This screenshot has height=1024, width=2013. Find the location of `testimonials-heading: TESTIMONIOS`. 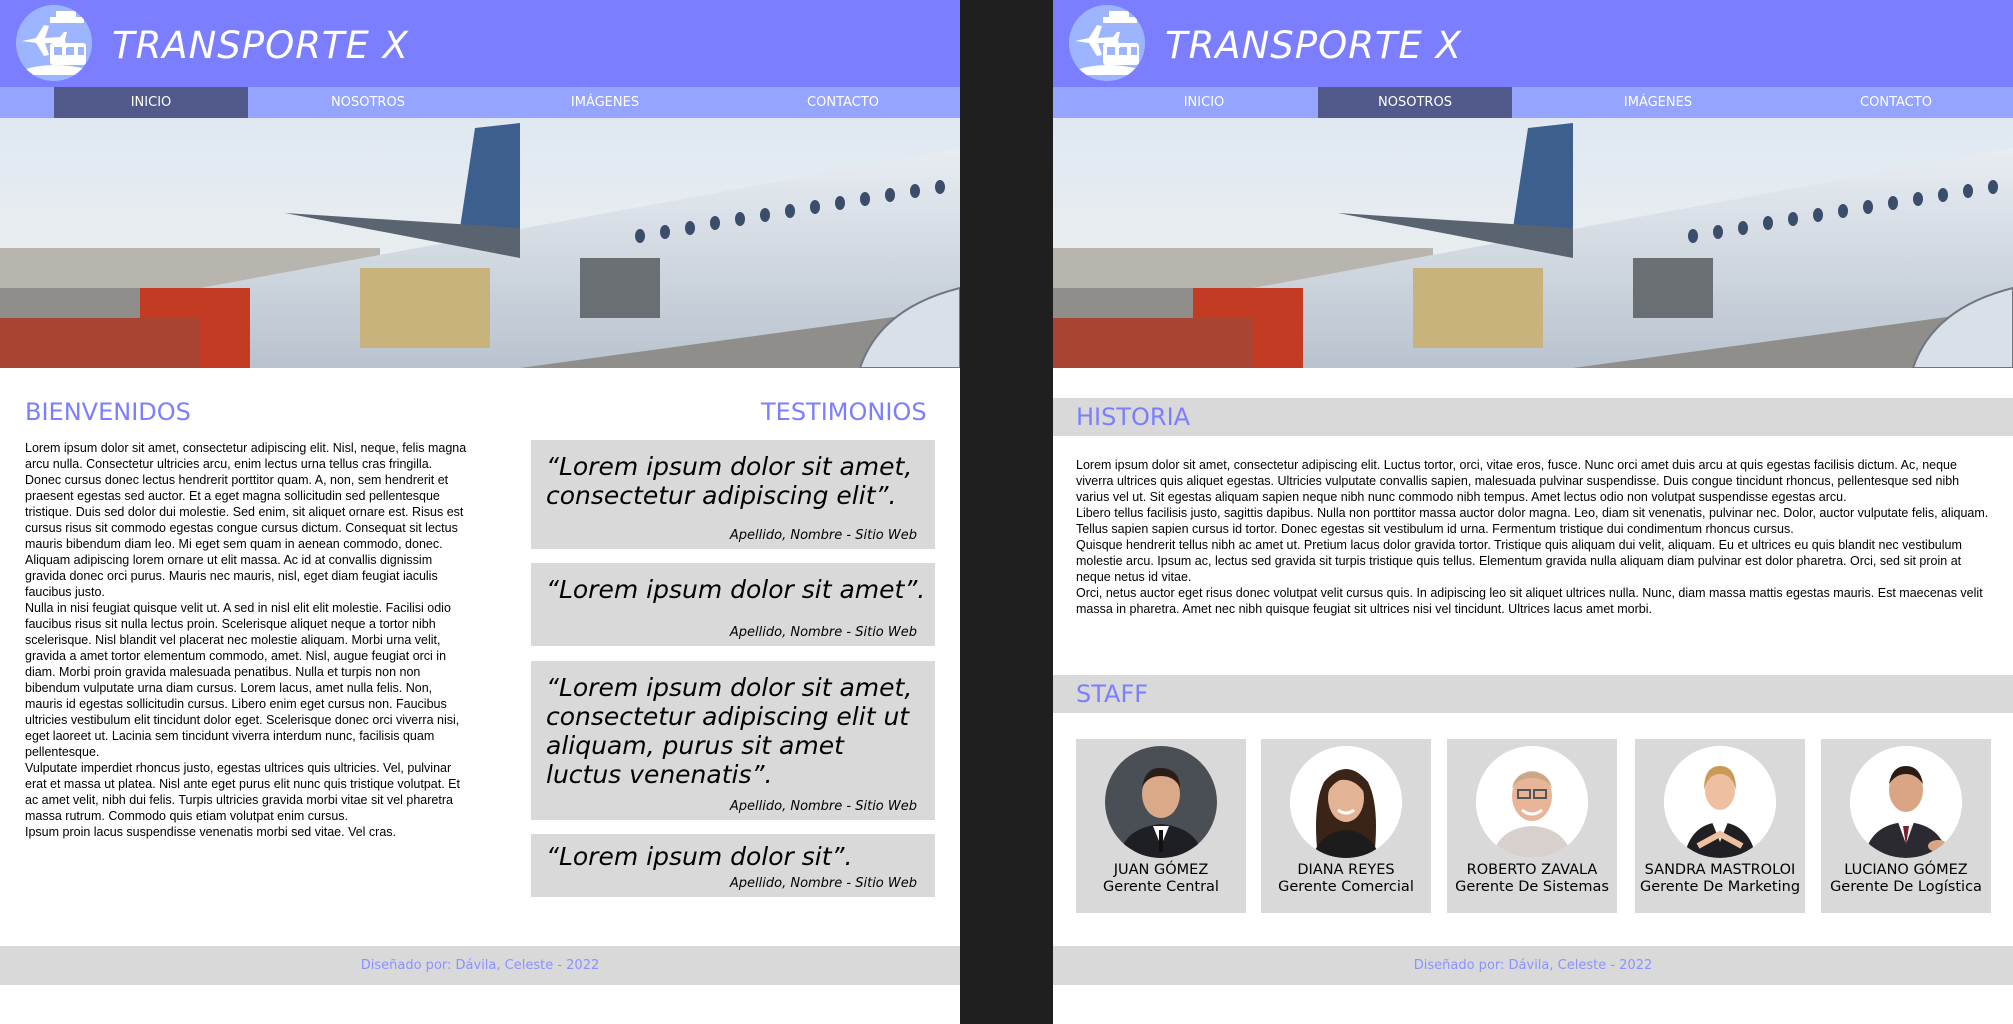

testimonials-heading: TESTIMONIOS is located at coordinates (844, 412).